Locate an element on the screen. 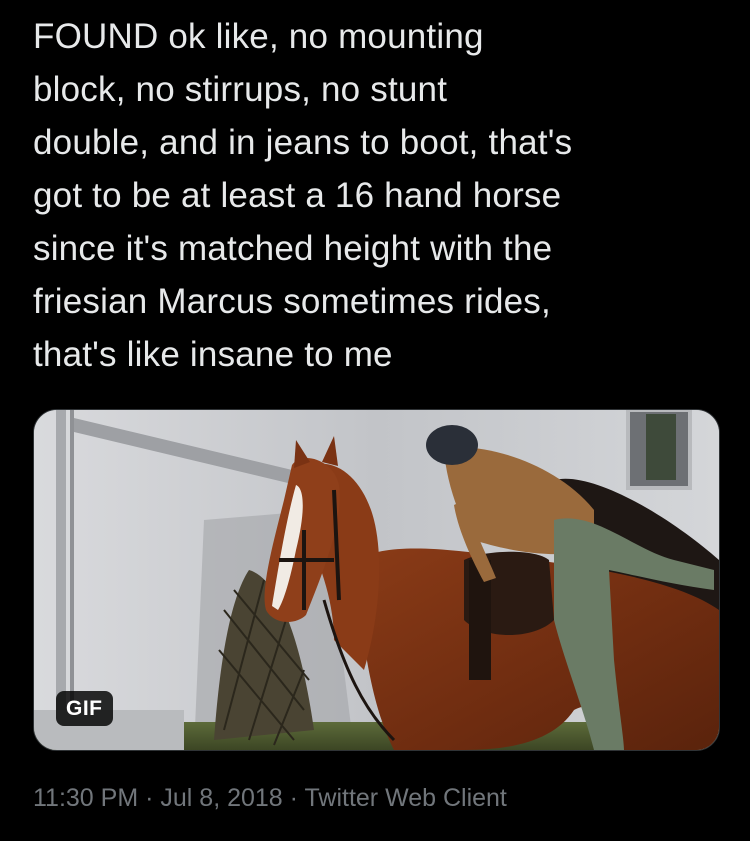 The image size is (750, 841). tweet-text-line: double, and in jeans to boot, that's is located at coordinates (303, 142).